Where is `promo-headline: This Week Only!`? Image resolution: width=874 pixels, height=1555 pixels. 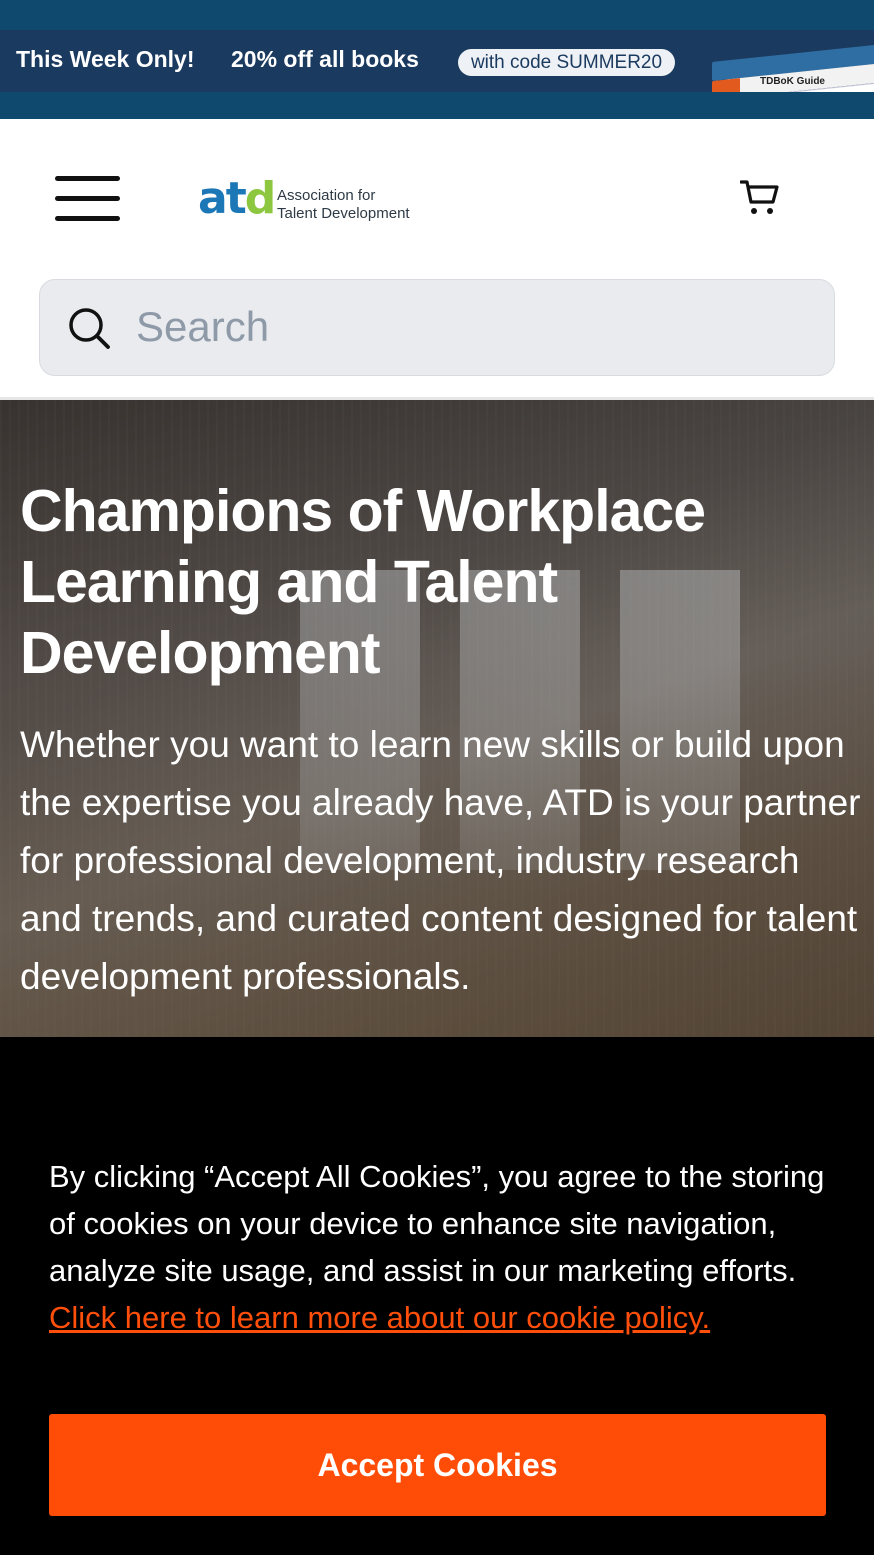 promo-headline: This Week Only! is located at coordinates (105, 59).